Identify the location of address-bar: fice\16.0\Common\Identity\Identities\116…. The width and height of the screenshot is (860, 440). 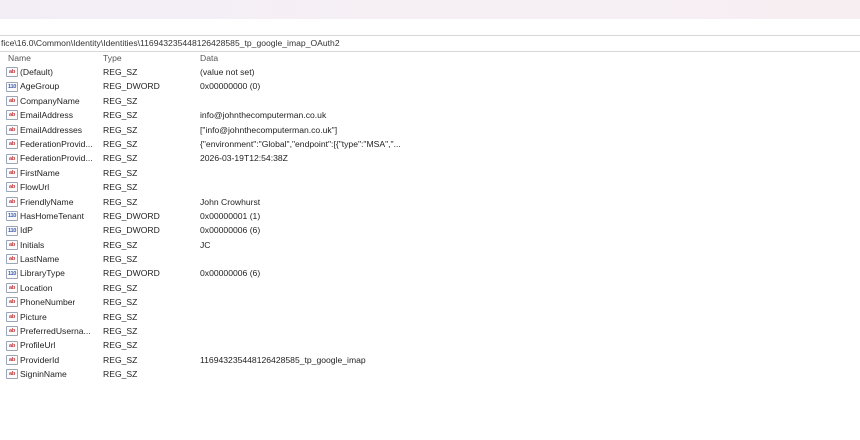
(430, 43).